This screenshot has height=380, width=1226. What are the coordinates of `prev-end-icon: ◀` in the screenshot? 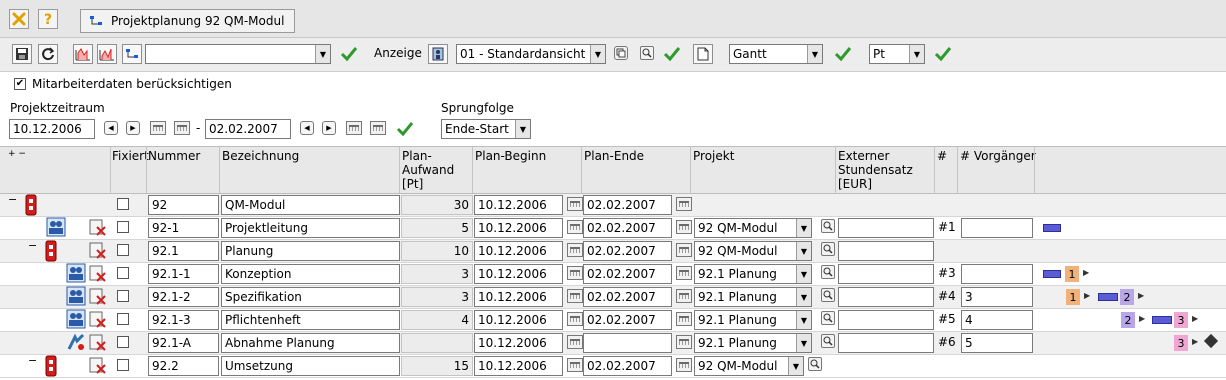 It's located at (307, 128).